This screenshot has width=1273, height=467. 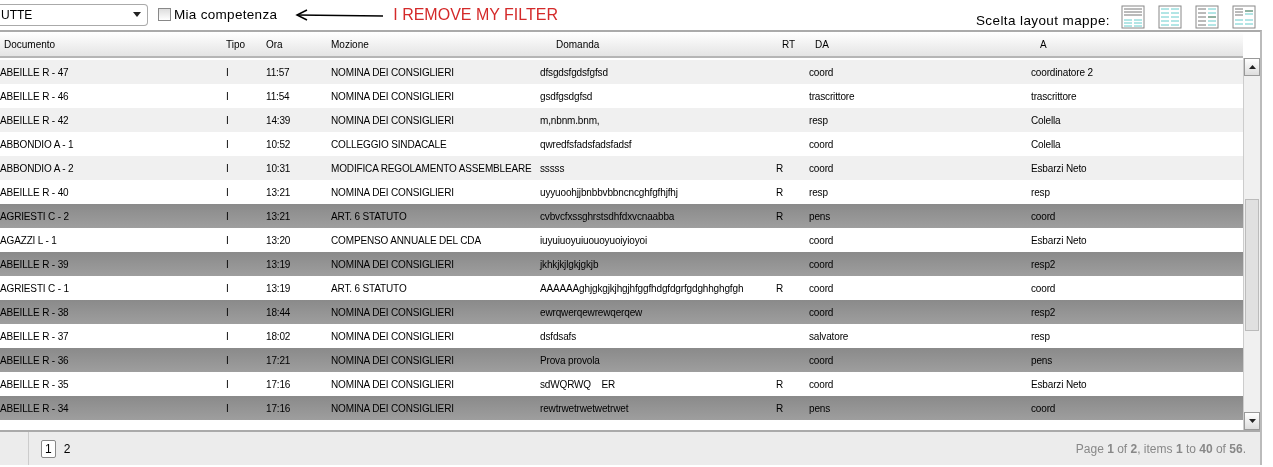 What do you see at coordinates (278, 240) in the screenshot?
I see `table-cell-text: 13:20` at bounding box center [278, 240].